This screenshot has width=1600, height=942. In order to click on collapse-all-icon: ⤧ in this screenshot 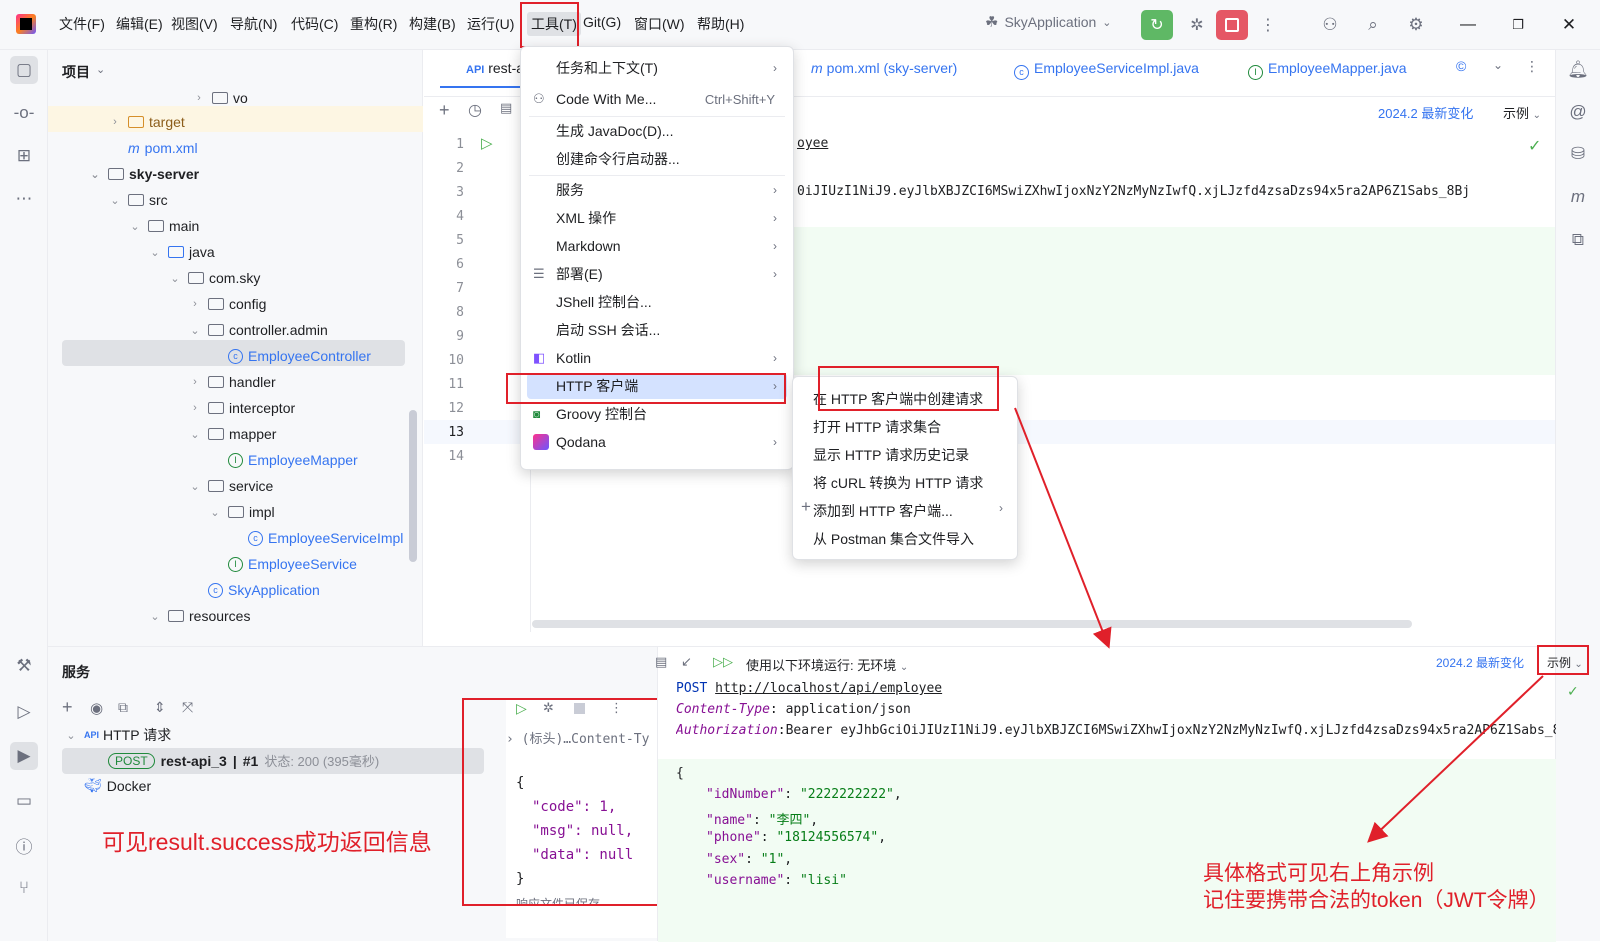, I will do `click(187, 707)`.